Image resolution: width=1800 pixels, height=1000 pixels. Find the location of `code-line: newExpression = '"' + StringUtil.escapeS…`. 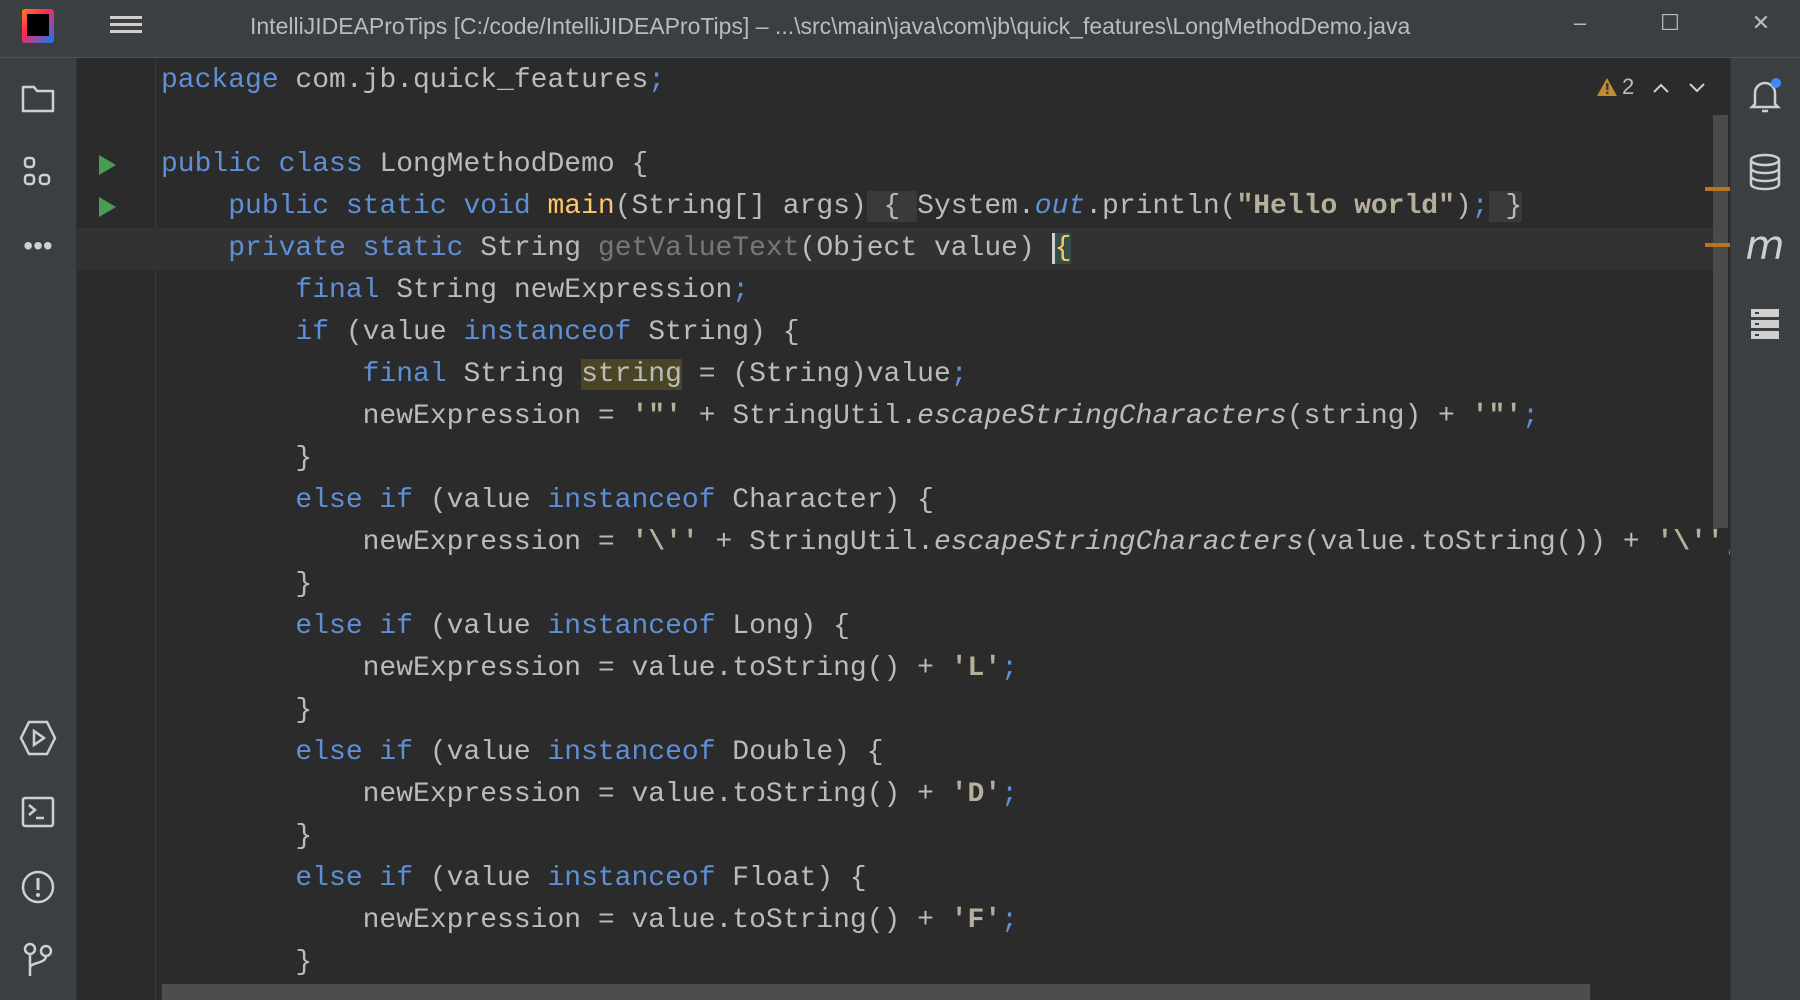

code-line: newExpression = '"' + StringUtil.escapeS… is located at coordinates (946, 417).